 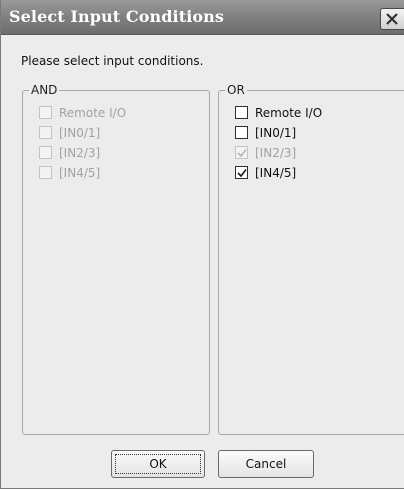 What do you see at coordinates (236, 90) in the screenshot?
I see `or-group-label: OR` at bounding box center [236, 90].